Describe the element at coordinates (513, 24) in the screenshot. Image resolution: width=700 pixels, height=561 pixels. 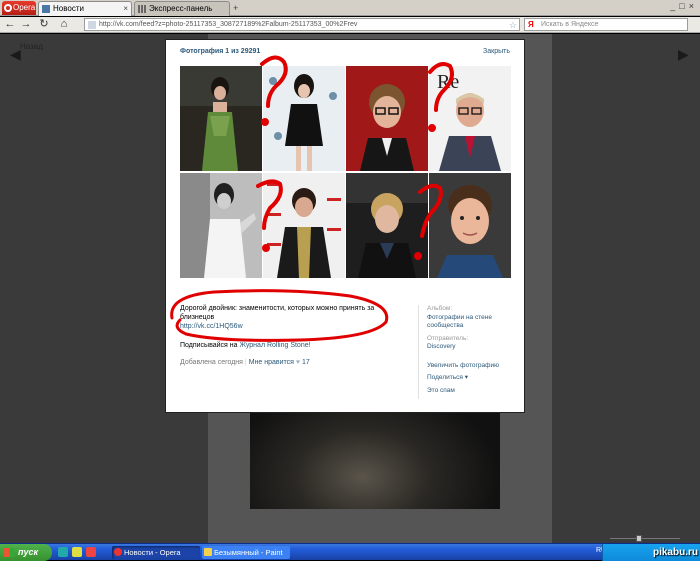
I see `bookmark-star-icon: ☆` at that location.